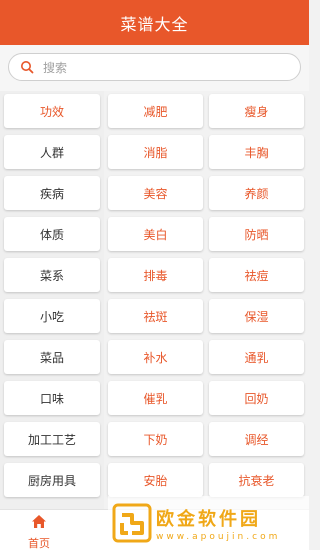  What do you see at coordinates (52, 480) in the screenshot?
I see `category-item: 厨房用具` at bounding box center [52, 480].